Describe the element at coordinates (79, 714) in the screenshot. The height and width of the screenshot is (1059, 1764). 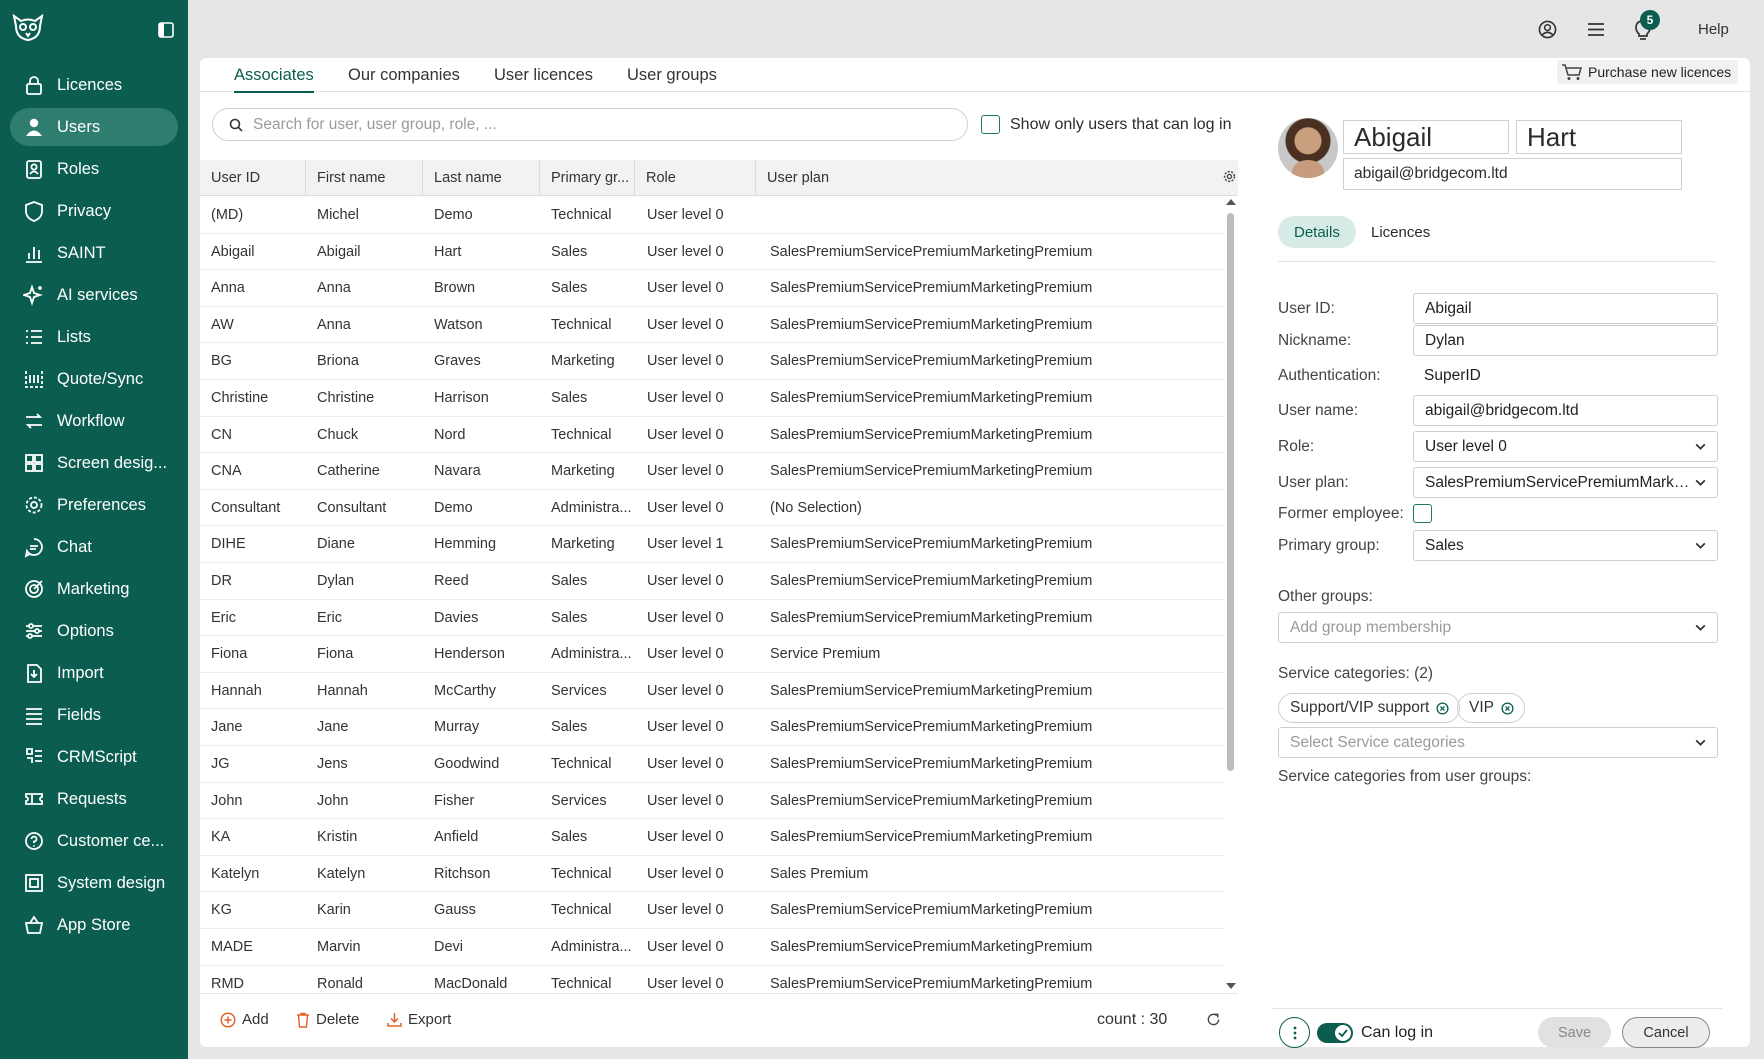
I see `sidebar-item-label: Fields` at that location.